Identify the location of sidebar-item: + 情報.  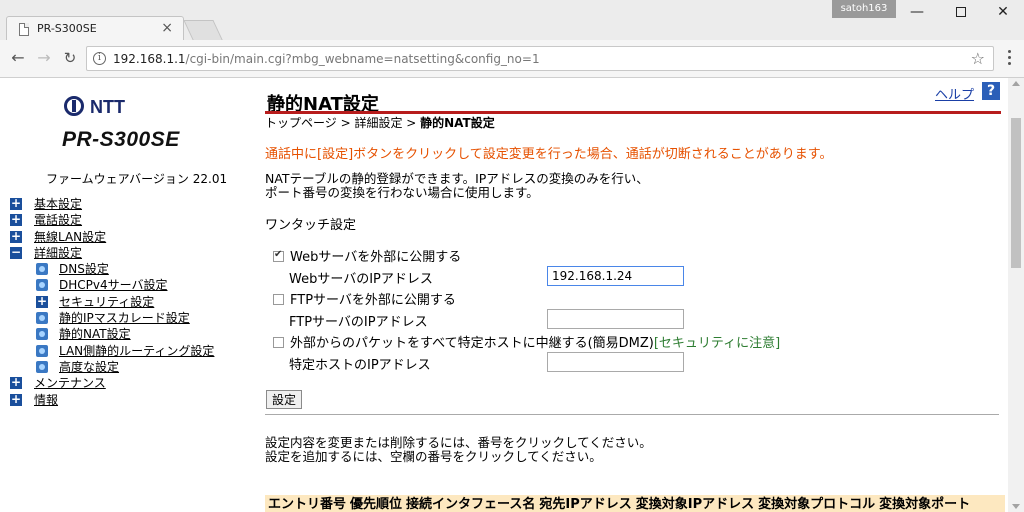
(112, 400).